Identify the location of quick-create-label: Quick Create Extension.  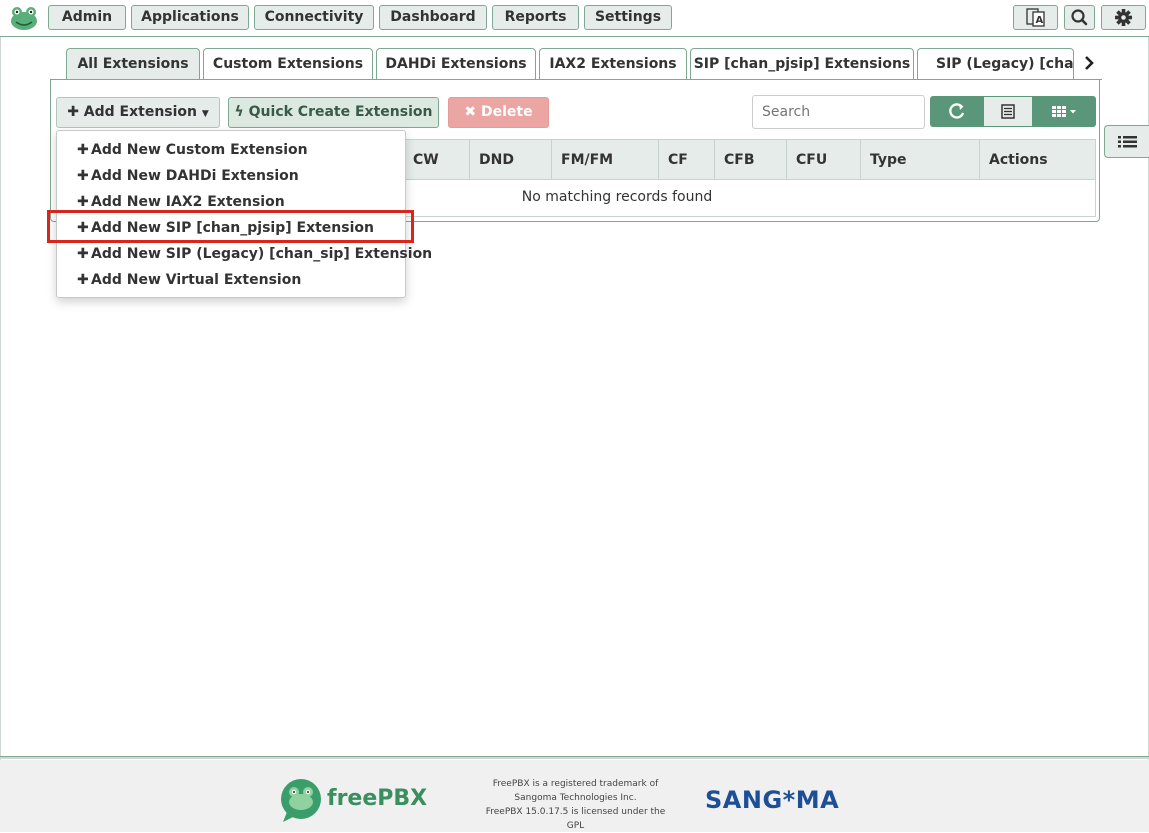
(340, 112).